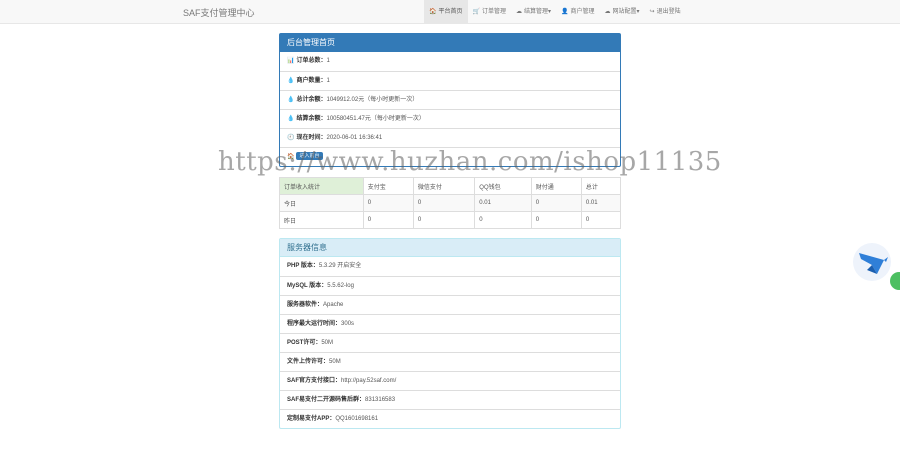 The image size is (900, 454). Describe the element at coordinates (872, 262) in the screenshot. I see `bird-logo-icon` at that location.